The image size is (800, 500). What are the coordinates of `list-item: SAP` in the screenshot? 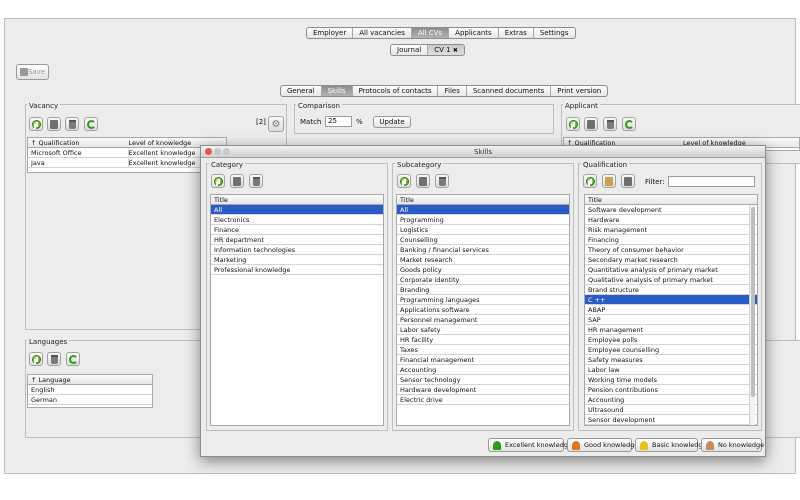 It's located at (671, 320).